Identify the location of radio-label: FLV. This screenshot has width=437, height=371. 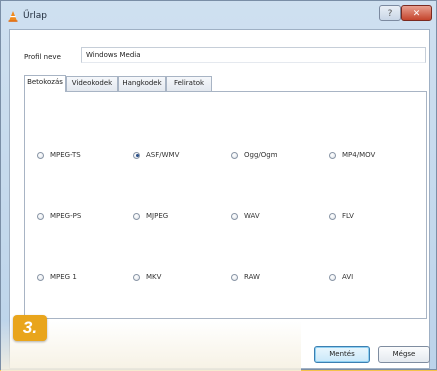
(348, 216).